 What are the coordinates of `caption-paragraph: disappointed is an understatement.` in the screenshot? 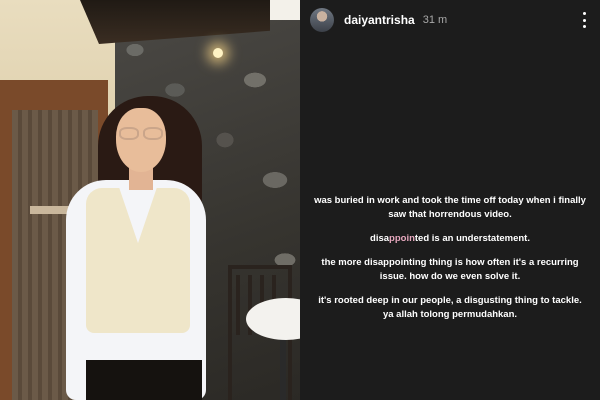 It's located at (450, 239).